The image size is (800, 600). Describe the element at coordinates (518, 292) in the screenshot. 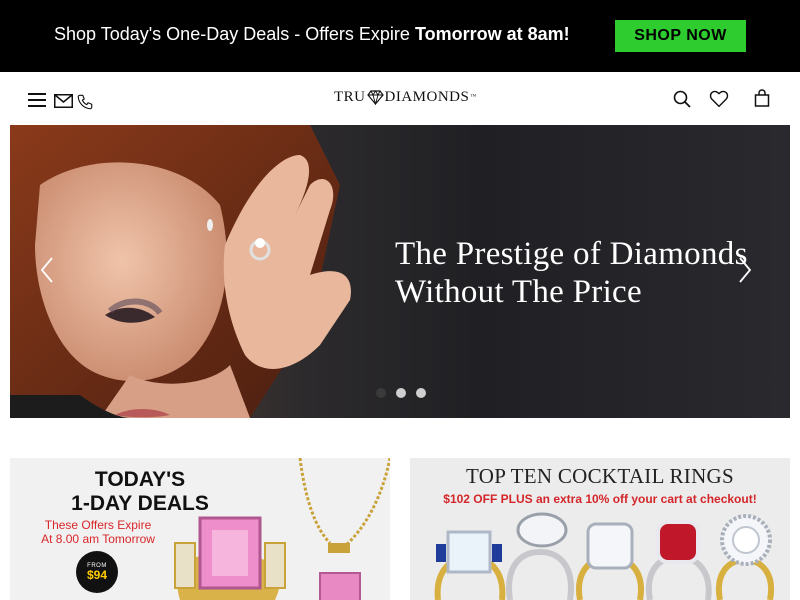

I see `hero-title-line-2: Without The Price` at that location.